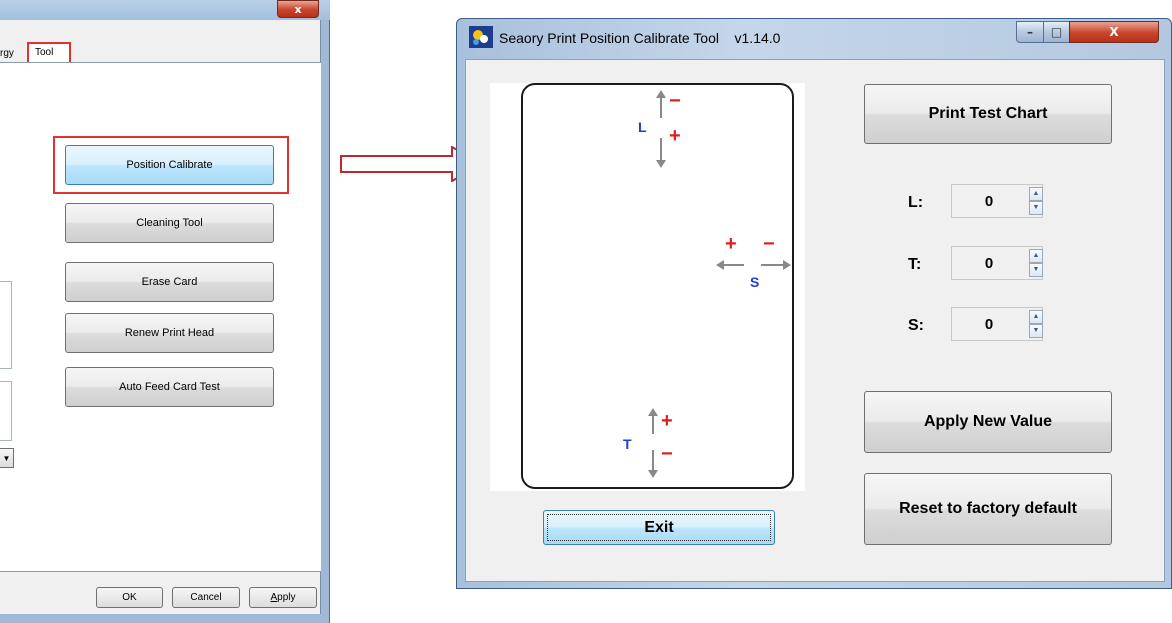 The width and height of the screenshot is (1172, 623). I want to click on apply-label: pply, so click(286, 597).